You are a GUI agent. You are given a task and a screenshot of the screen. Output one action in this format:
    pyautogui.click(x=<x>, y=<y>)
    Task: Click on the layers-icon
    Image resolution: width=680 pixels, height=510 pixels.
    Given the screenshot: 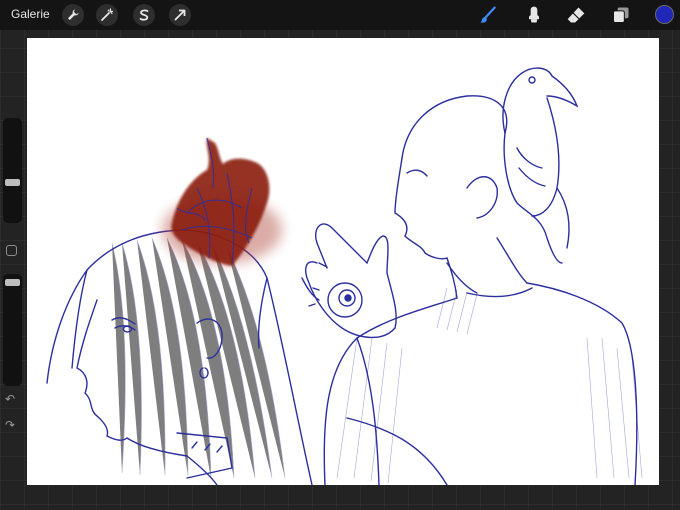 What is the action you would take?
    pyautogui.click(x=621, y=15)
    